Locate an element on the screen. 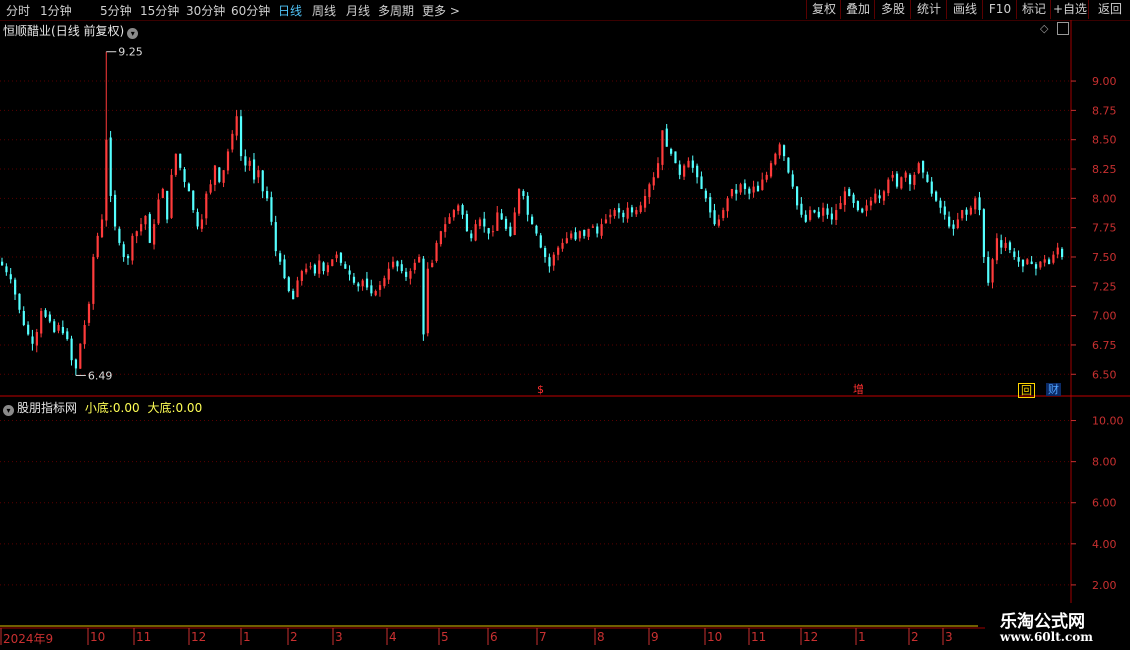 This screenshot has height=650, width=1130. low-label: 6.49 is located at coordinates (100, 375).